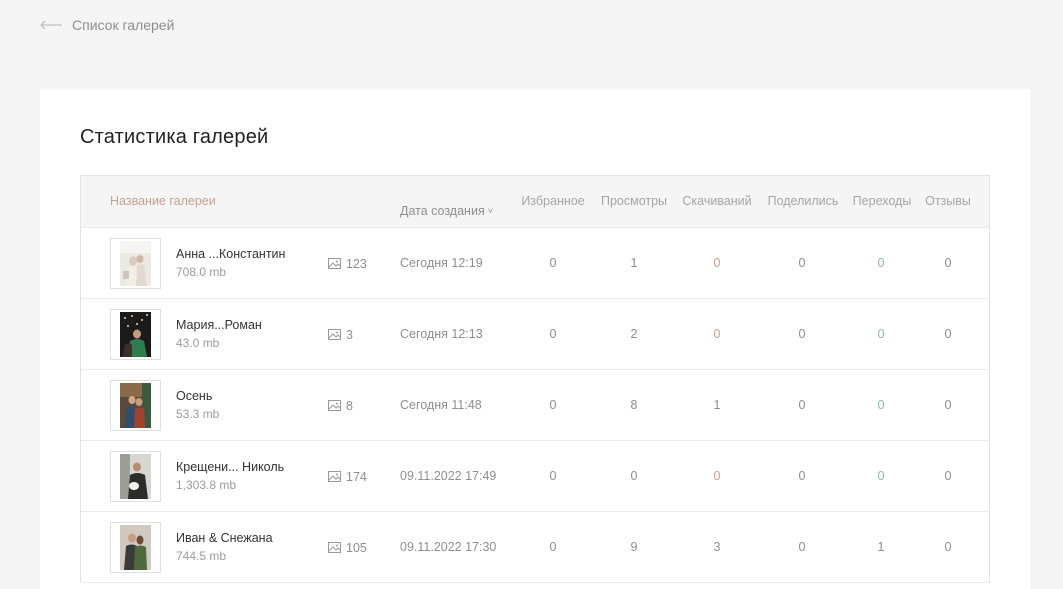 This screenshot has width=1063, height=589. Describe the element at coordinates (448, 476) in the screenshot. I see `created-date: 09.11.2022 17:49` at that location.